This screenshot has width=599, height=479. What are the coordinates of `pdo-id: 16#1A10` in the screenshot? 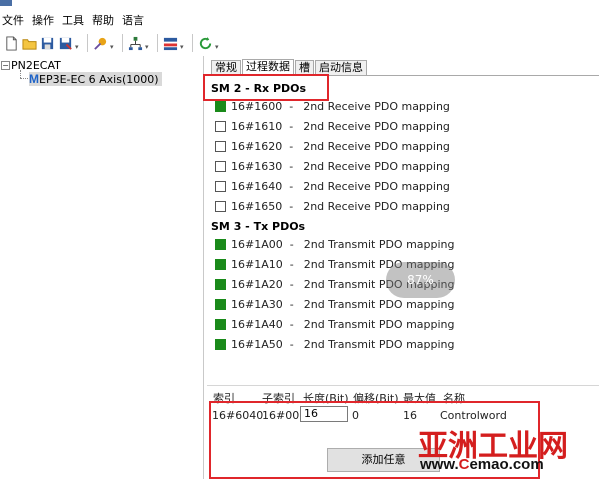 It's located at (257, 264).